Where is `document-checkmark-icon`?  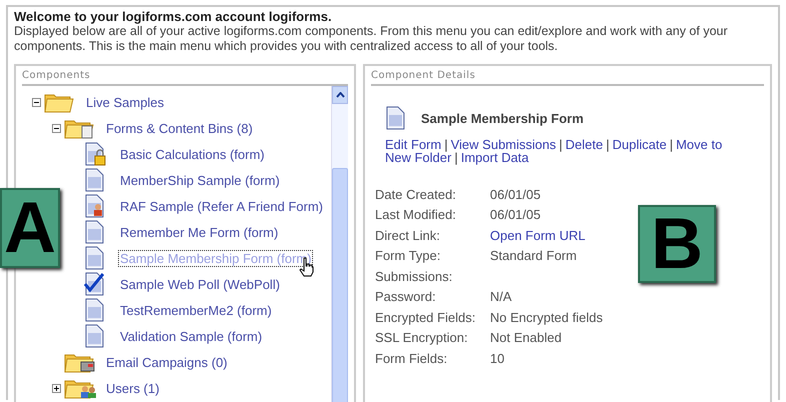 document-checkmark-icon is located at coordinates (95, 284).